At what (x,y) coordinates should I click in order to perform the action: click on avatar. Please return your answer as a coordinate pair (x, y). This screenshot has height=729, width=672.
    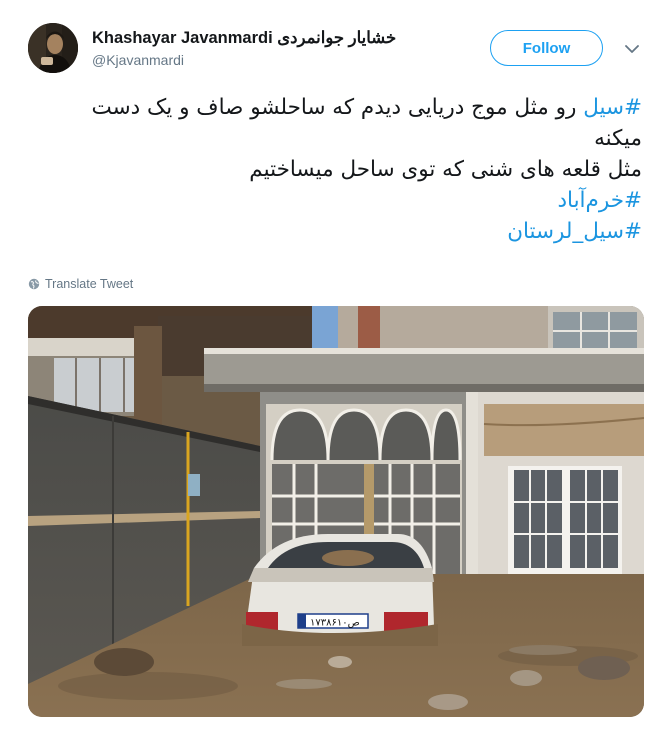
    Looking at the image, I should click on (53, 48).